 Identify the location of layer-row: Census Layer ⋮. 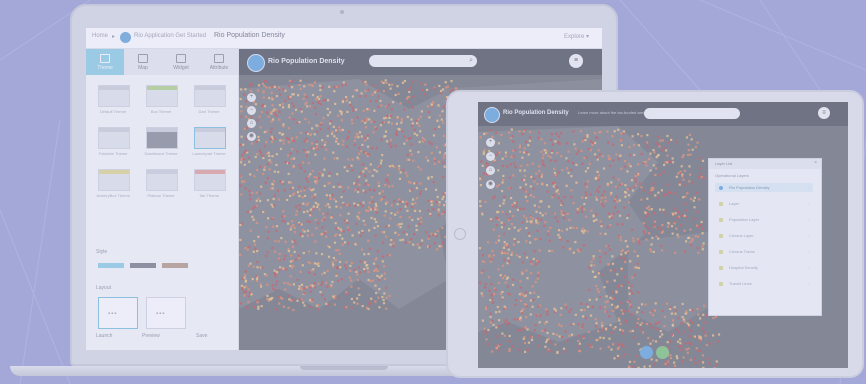
(764, 235).